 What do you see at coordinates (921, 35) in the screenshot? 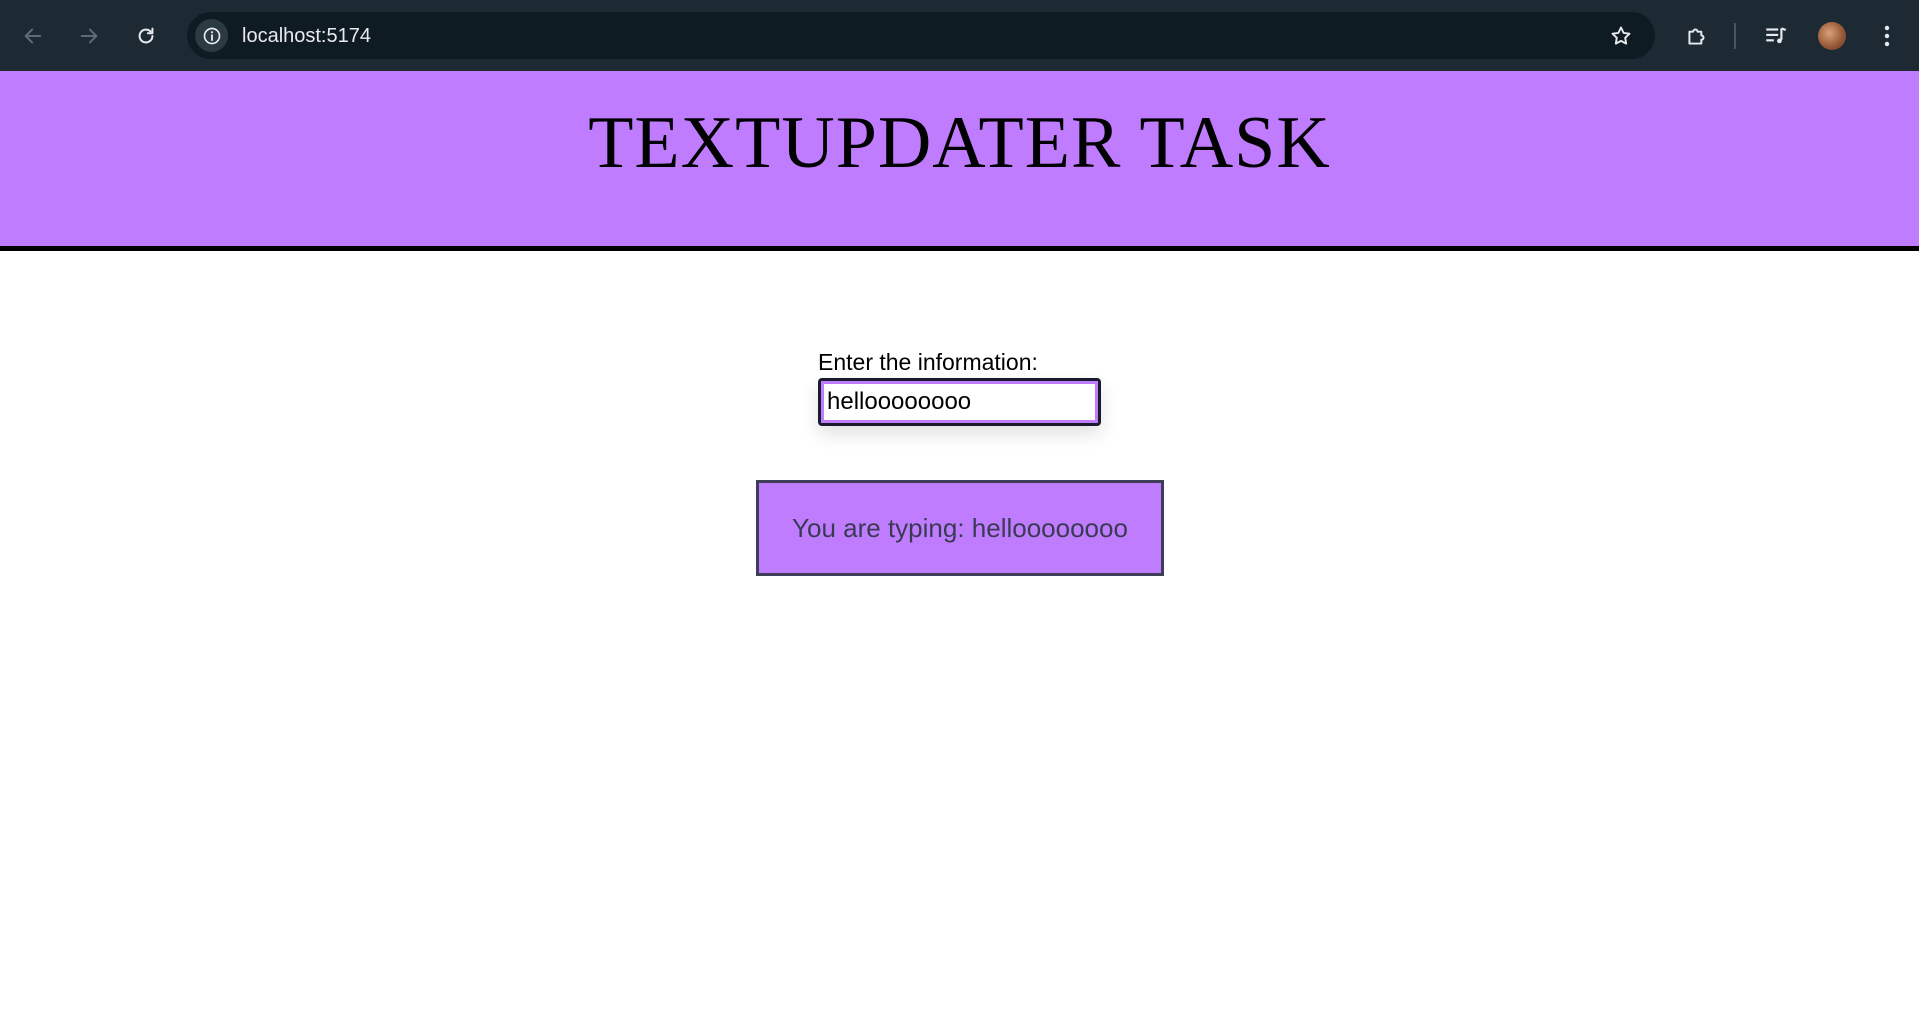
I see `address-bar: localhost:5174` at bounding box center [921, 35].